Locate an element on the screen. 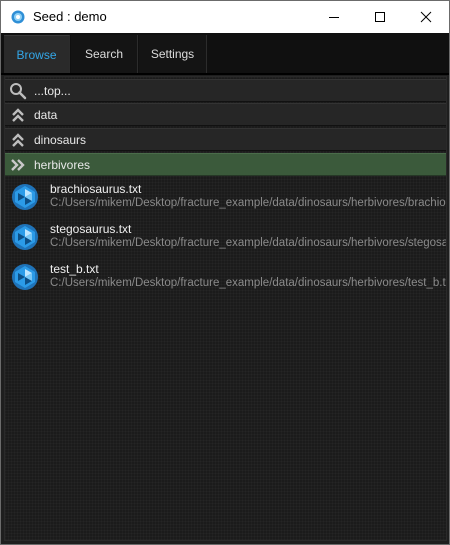 The width and height of the screenshot is (450, 545). close-icon is located at coordinates (426, 17).